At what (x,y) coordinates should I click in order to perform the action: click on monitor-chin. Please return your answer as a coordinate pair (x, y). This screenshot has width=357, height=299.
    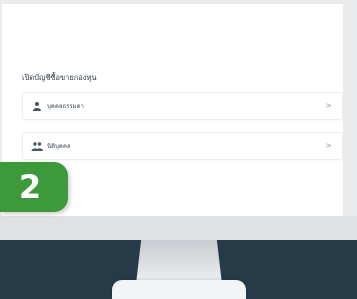
    Looking at the image, I should click on (178, 228).